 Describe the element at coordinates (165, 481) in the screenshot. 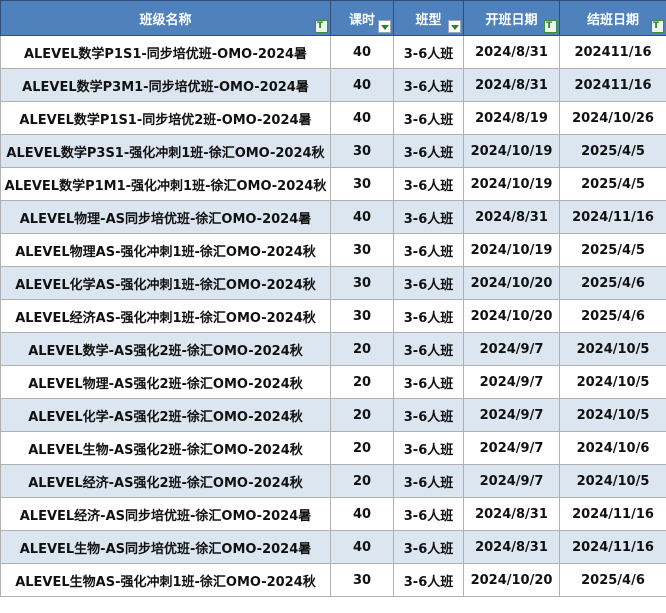

I see `cell-class-name: ALEVEL经济-AS强化2班-徐汇OMO-2024秋` at that location.